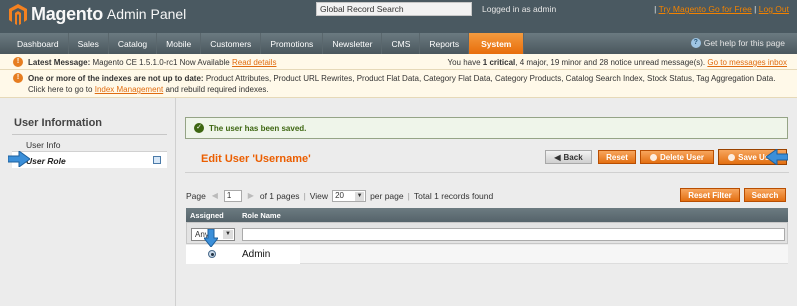  I want to click on nav-catalog: Catalog, so click(133, 43).